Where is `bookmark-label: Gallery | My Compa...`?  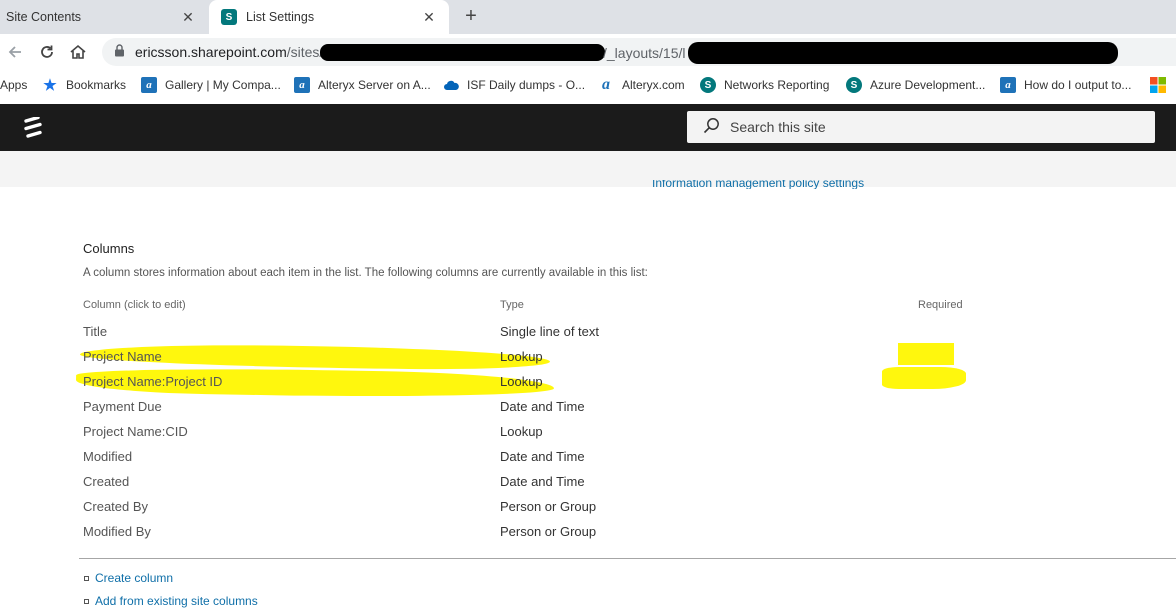
bookmark-label: Gallery | My Compa... is located at coordinates (223, 85).